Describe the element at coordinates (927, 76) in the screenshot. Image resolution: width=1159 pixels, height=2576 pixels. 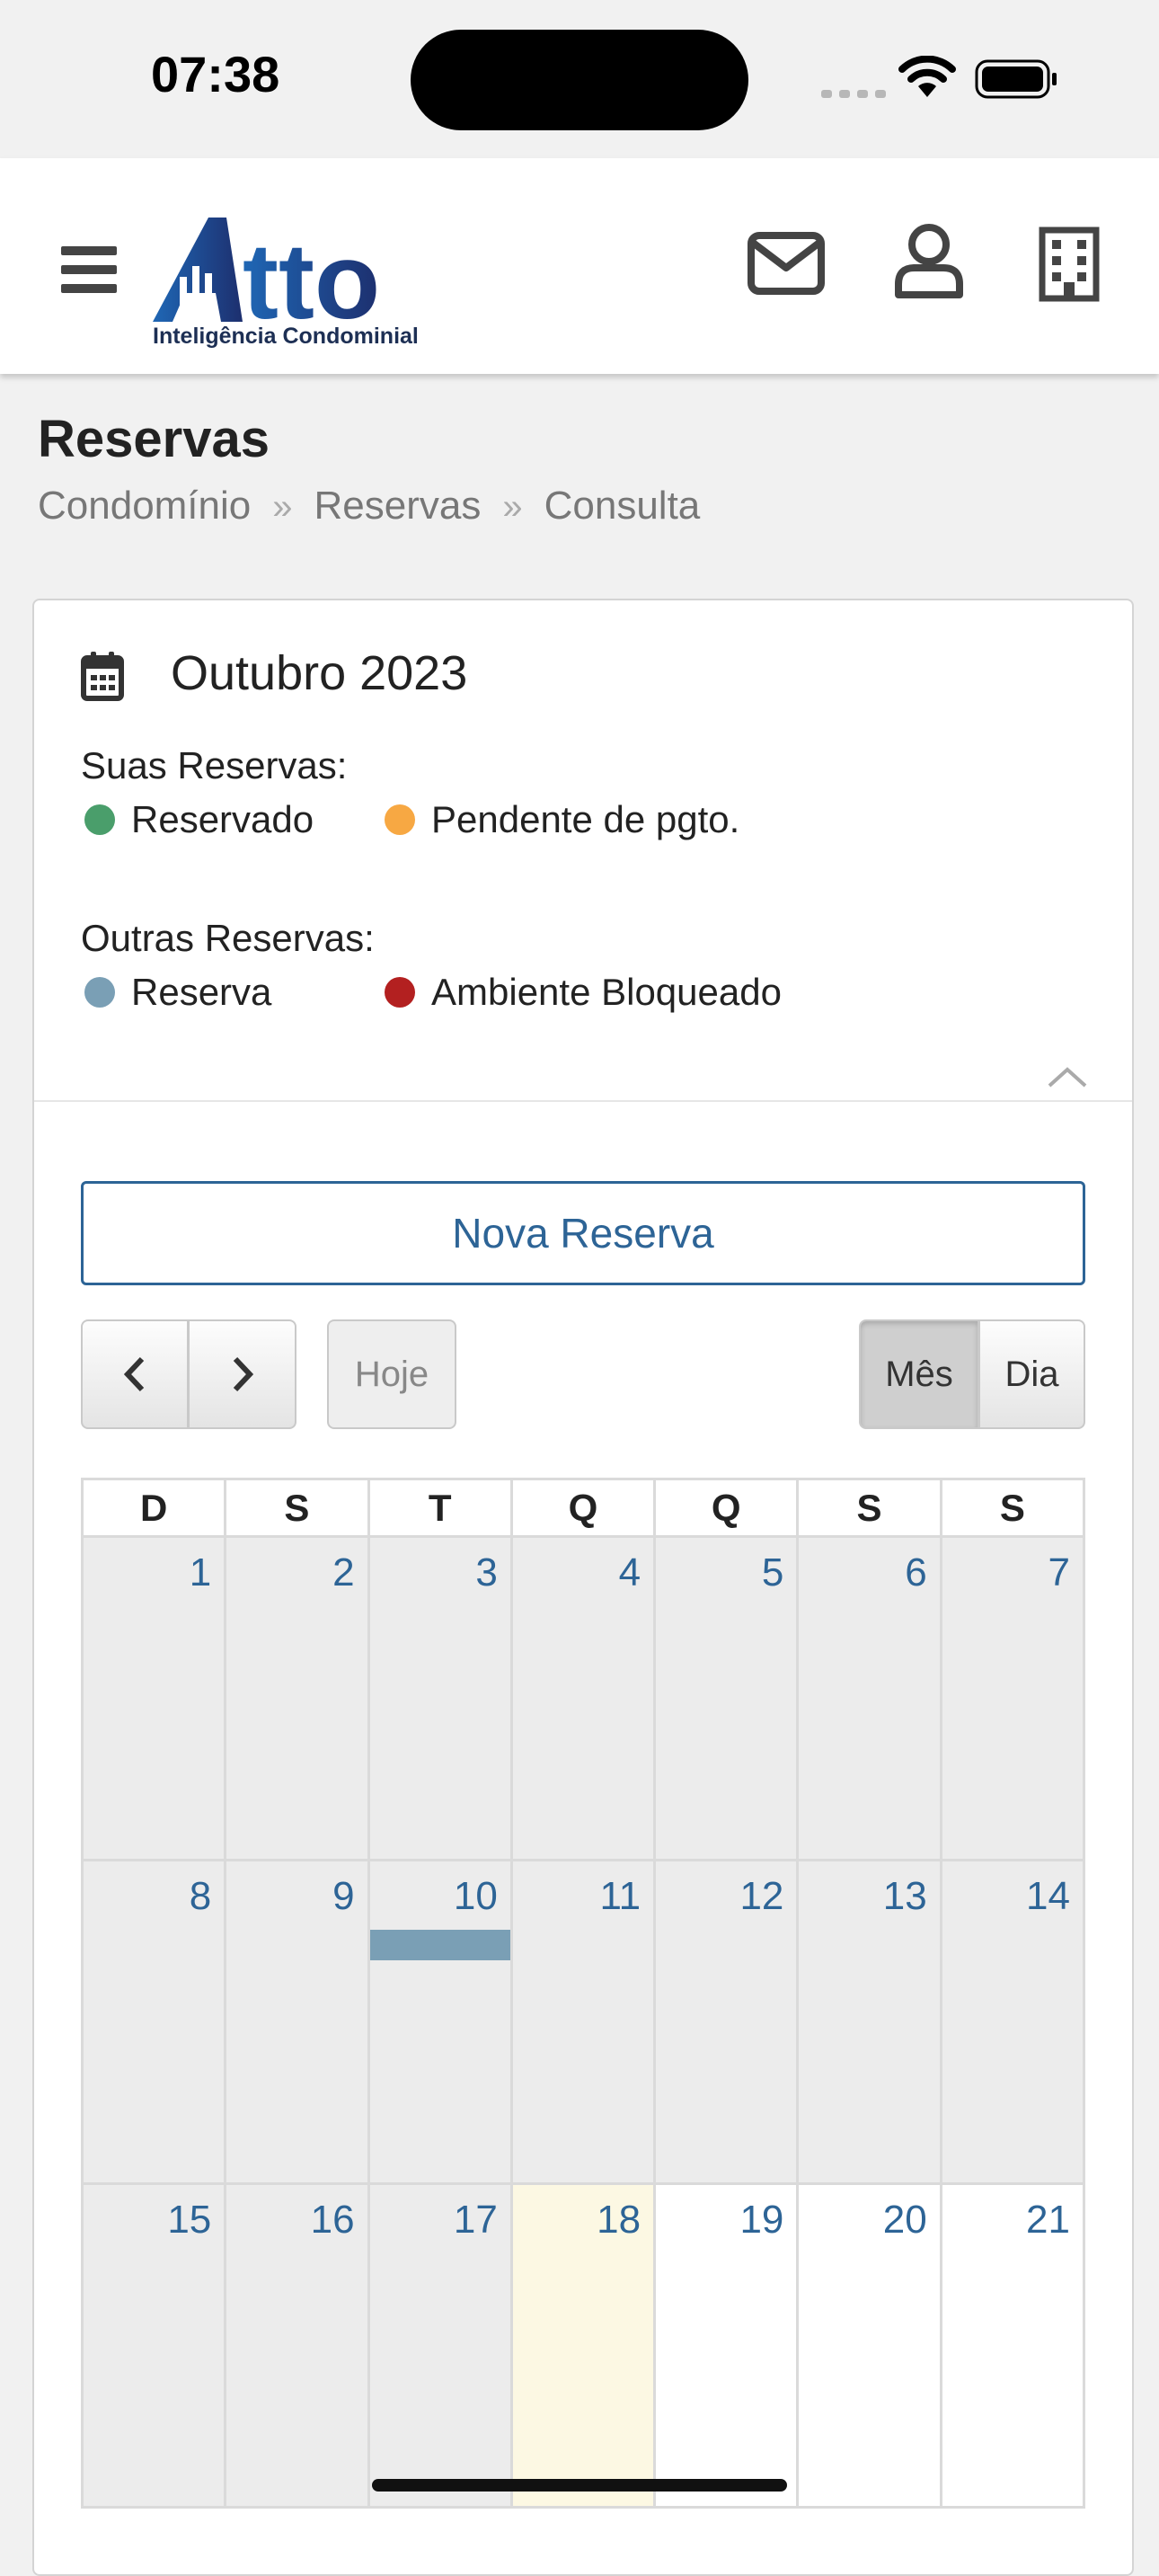
I see `wifi-icon` at that location.